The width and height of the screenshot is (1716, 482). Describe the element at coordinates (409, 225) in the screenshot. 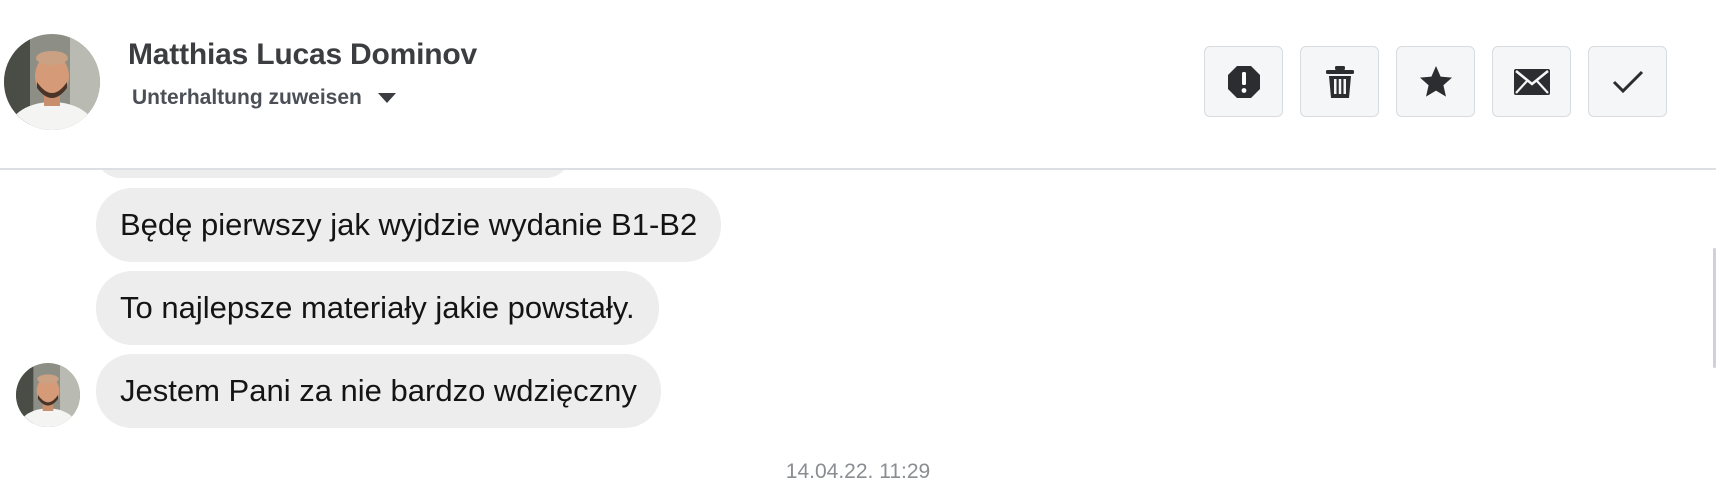

I see `message-bubble: Będę pierwszy jak wyjdzie wydanie B1-B2` at that location.